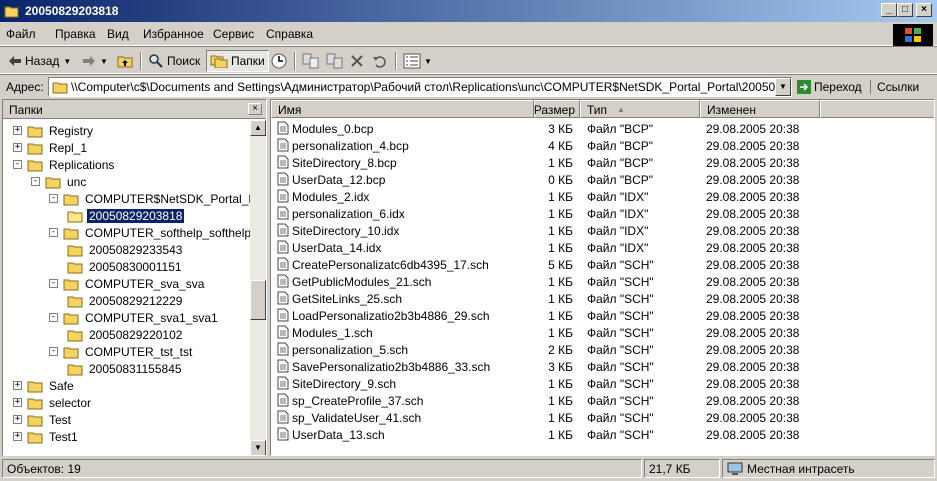 The image size is (937, 481). What do you see at coordinates (51, 147) in the screenshot?
I see `tree-item: + Repl_1` at bounding box center [51, 147].